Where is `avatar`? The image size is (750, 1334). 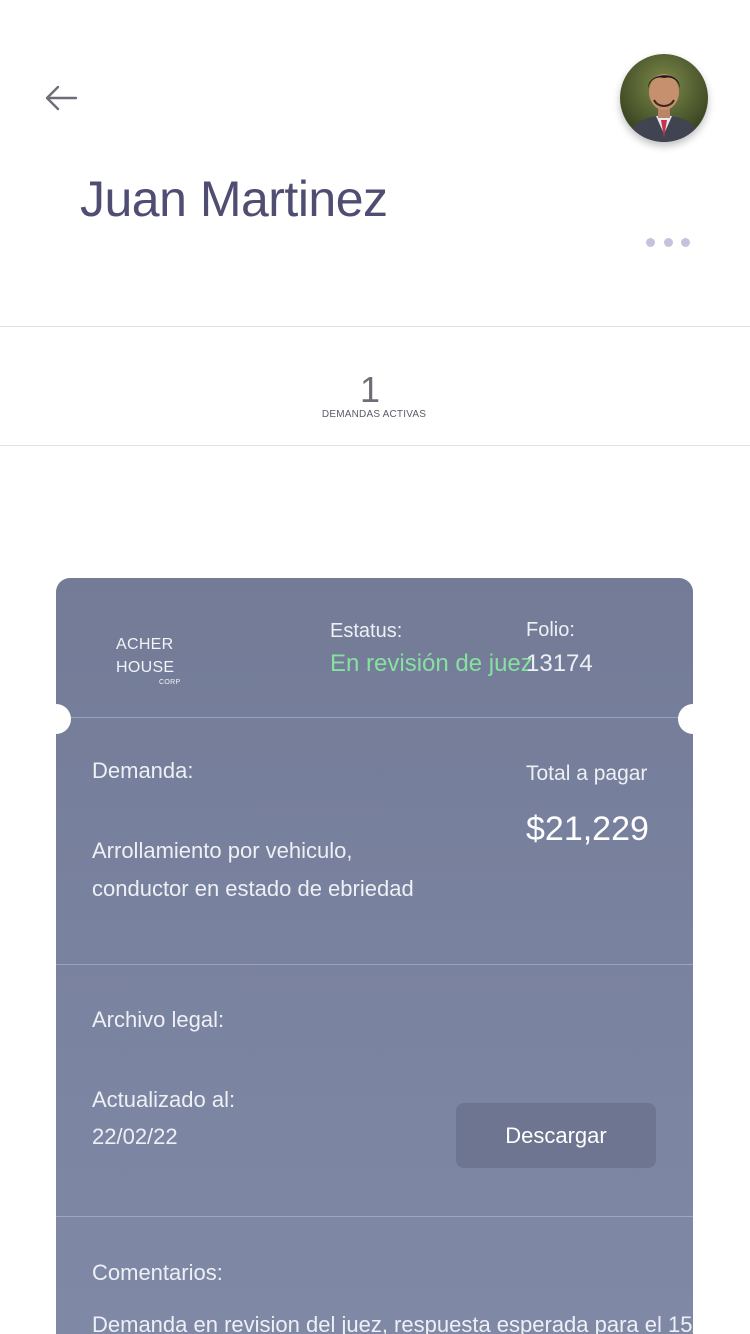 avatar is located at coordinates (664, 98).